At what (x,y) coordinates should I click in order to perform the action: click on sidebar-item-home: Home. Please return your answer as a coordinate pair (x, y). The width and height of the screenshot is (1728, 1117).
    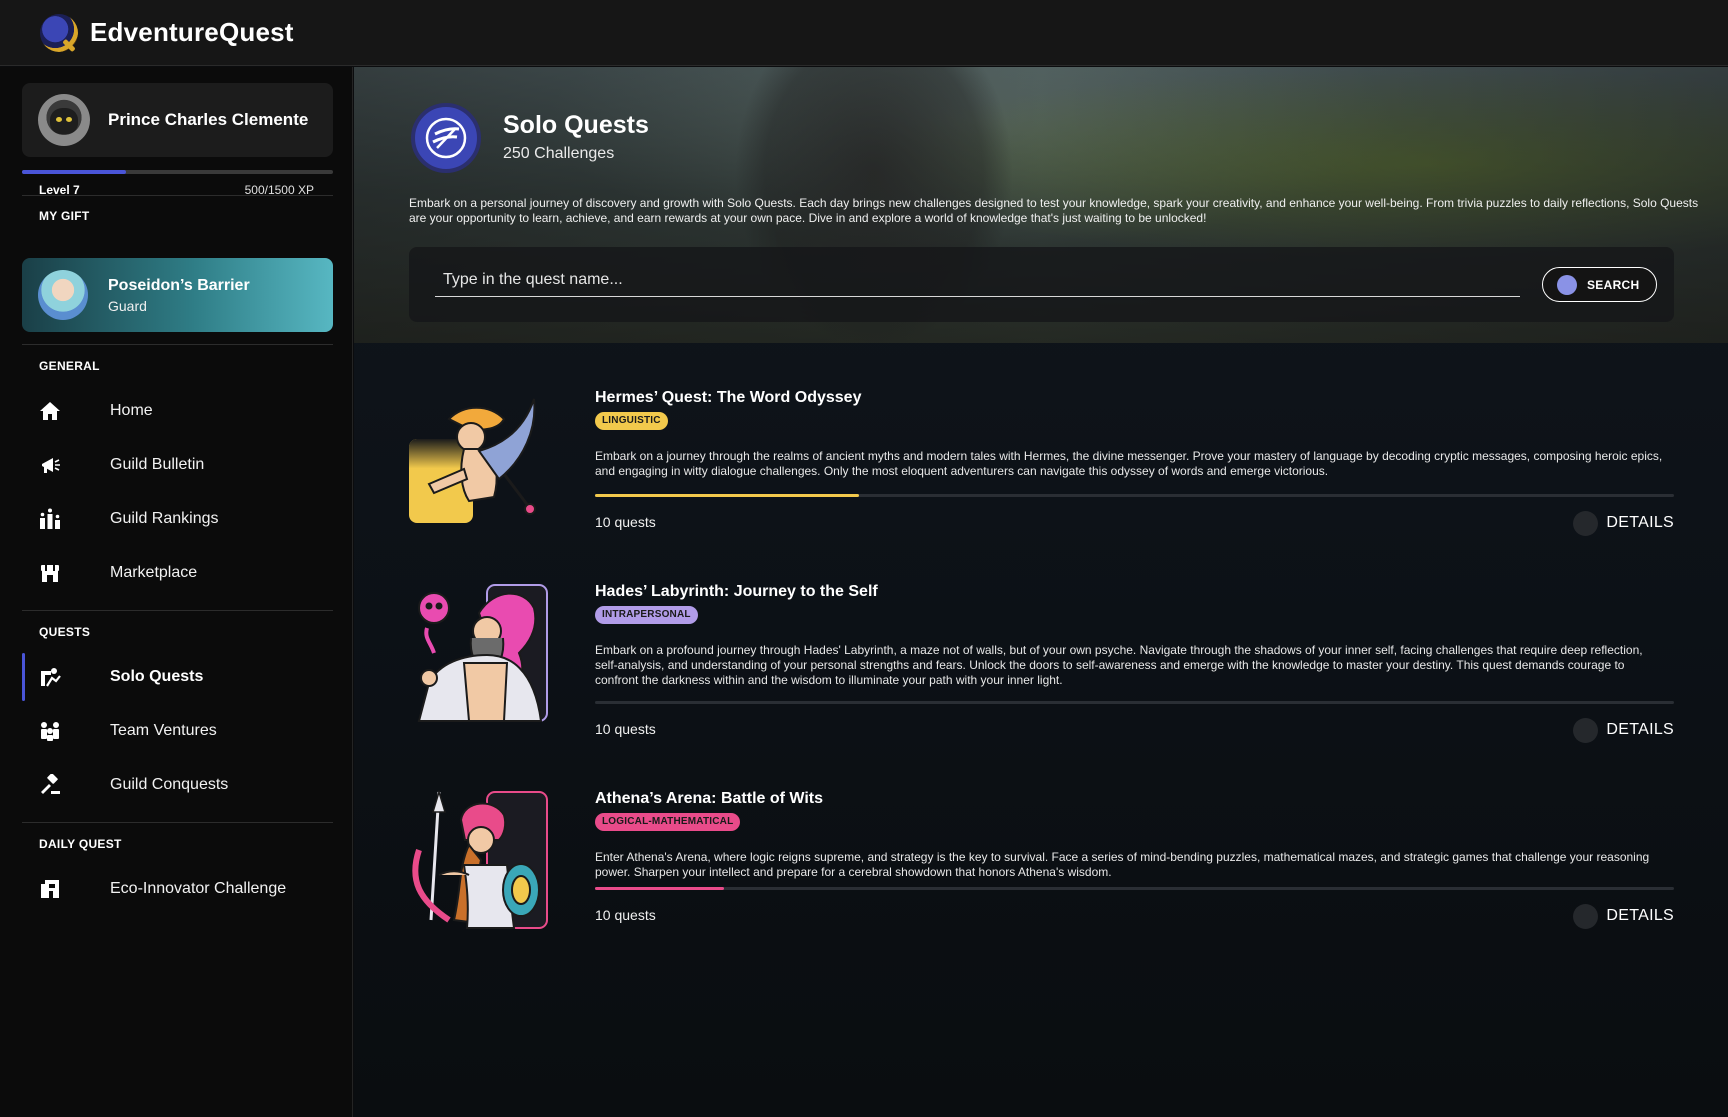
    Looking at the image, I should click on (177, 411).